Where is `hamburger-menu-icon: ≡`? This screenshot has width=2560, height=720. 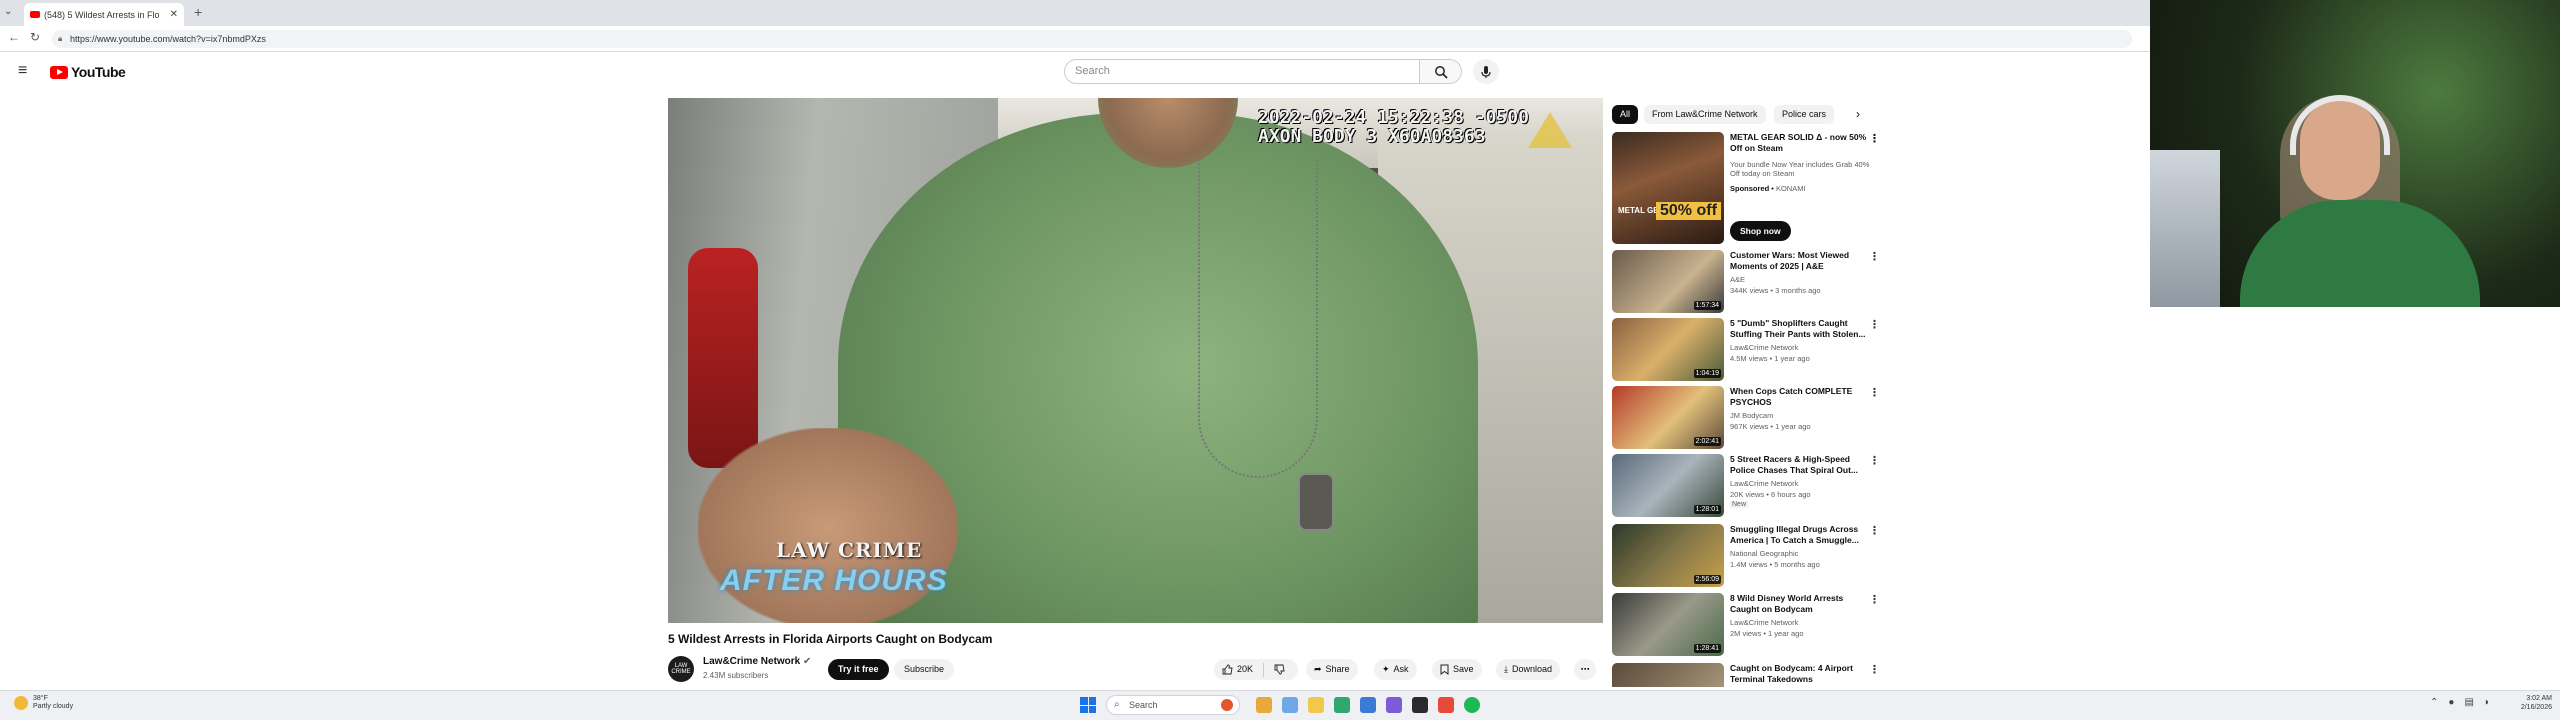
hamburger-menu-icon: ≡ is located at coordinates (22, 71).